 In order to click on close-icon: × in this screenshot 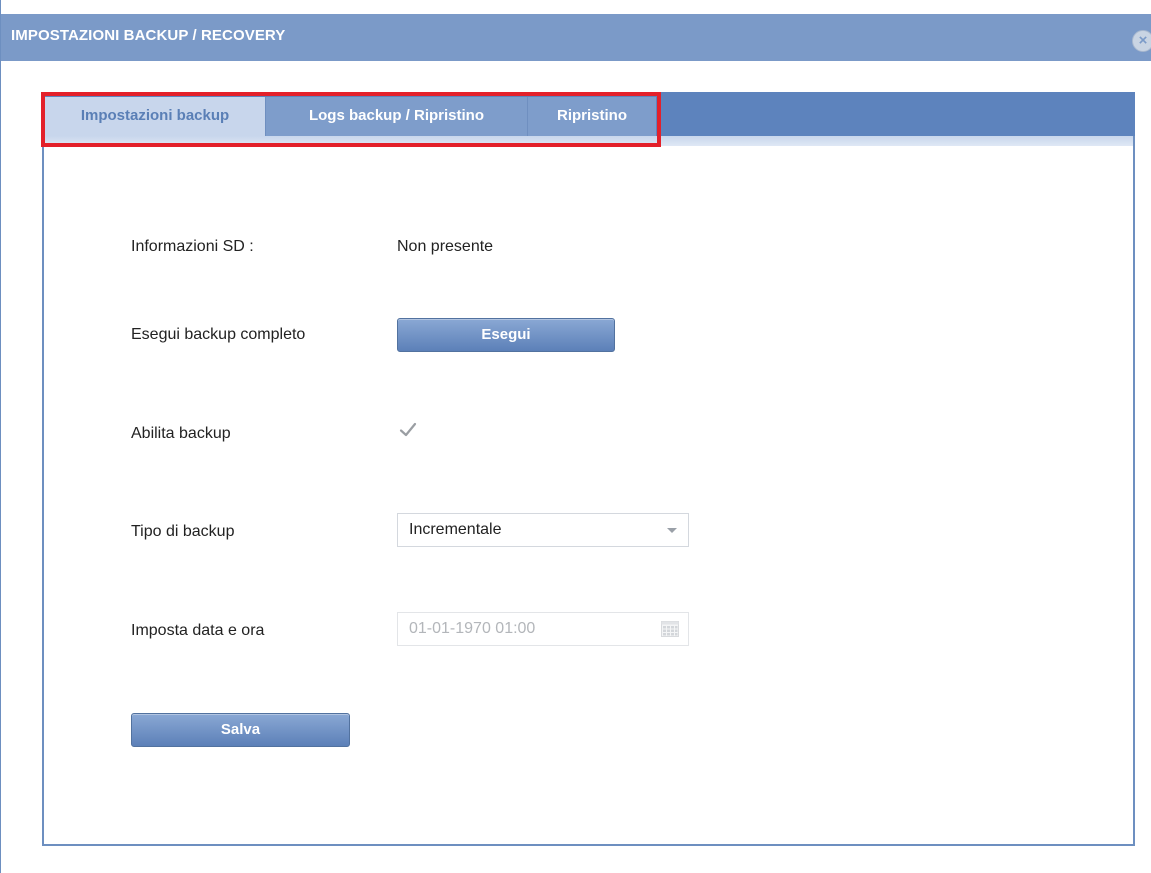, I will do `click(1141, 41)`.